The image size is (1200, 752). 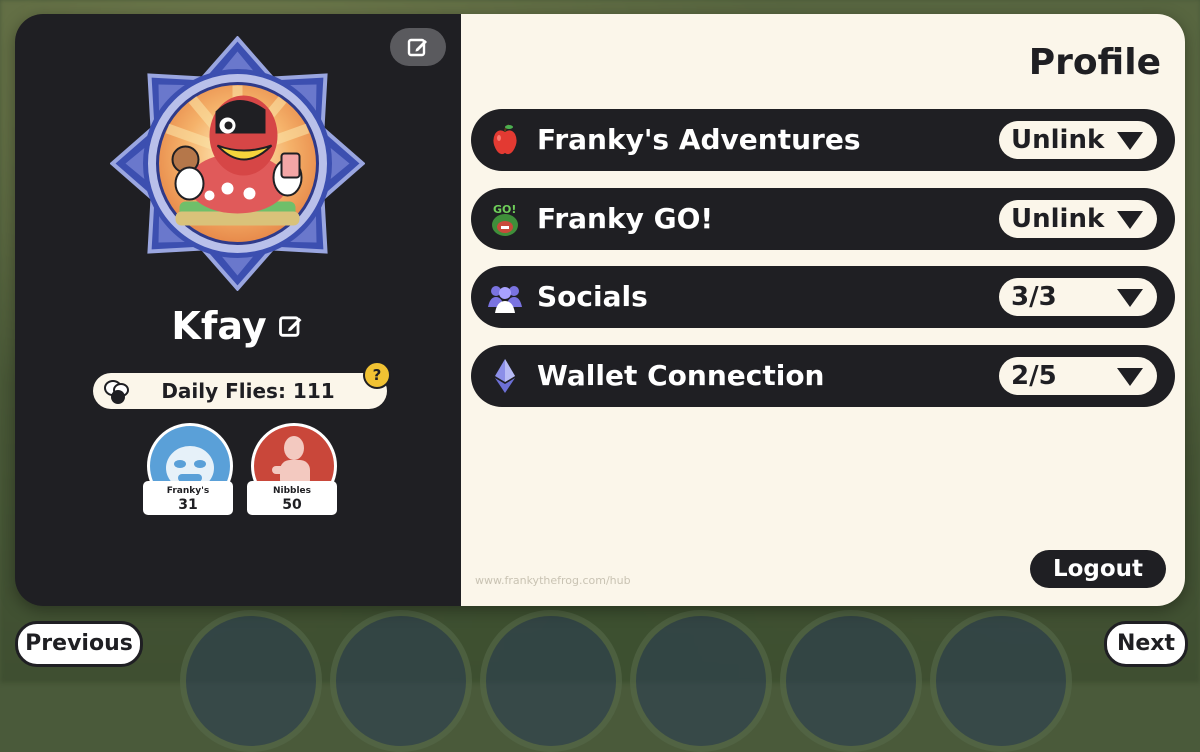 What do you see at coordinates (291, 326) in the screenshot?
I see `edit-username-icon` at bounding box center [291, 326].